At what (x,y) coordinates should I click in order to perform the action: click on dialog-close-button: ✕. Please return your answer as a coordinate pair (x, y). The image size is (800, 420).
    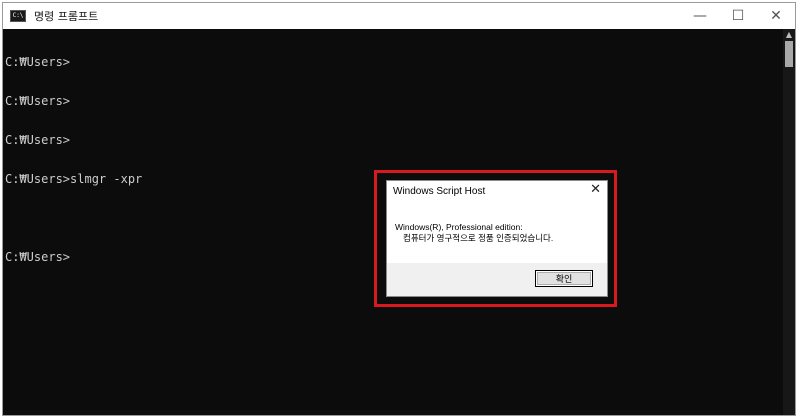
    Looking at the image, I should click on (595, 189).